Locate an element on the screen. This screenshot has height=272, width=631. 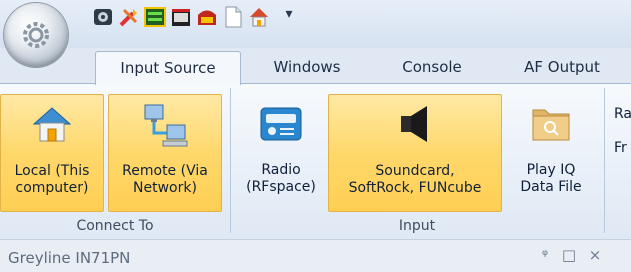
document-icon is located at coordinates (233, 17).